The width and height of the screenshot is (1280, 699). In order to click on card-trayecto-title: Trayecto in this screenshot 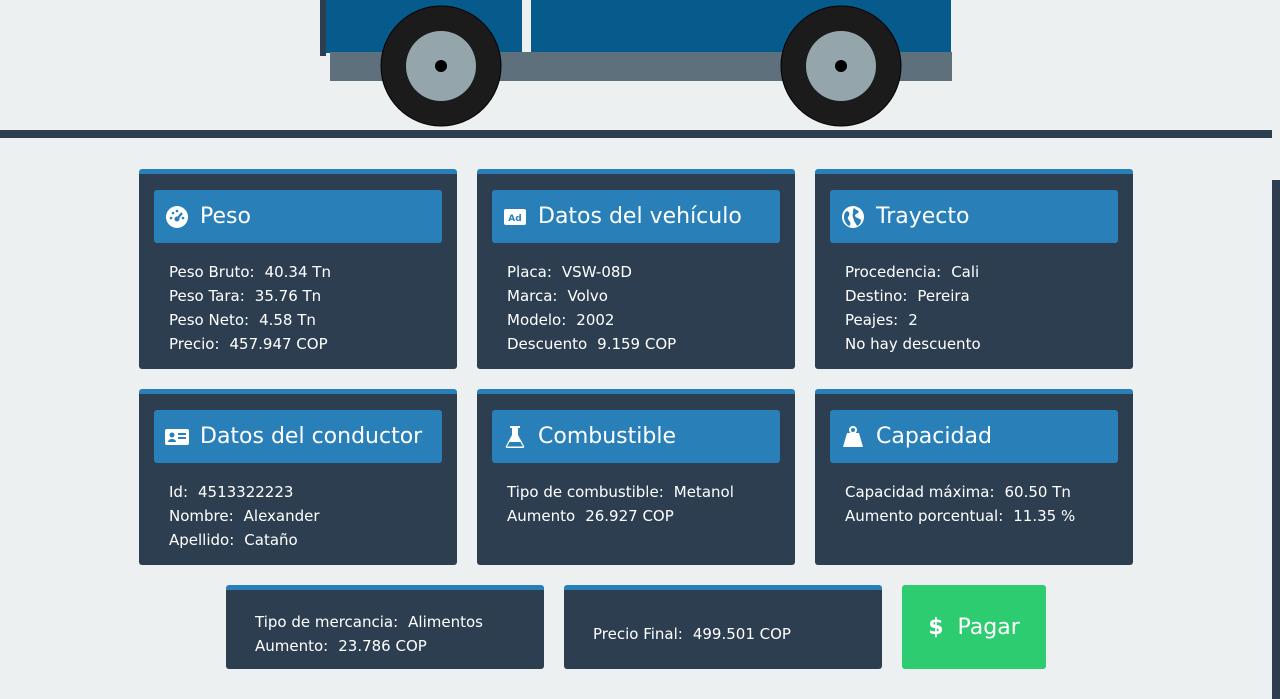, I will do `click(923, 216)`.